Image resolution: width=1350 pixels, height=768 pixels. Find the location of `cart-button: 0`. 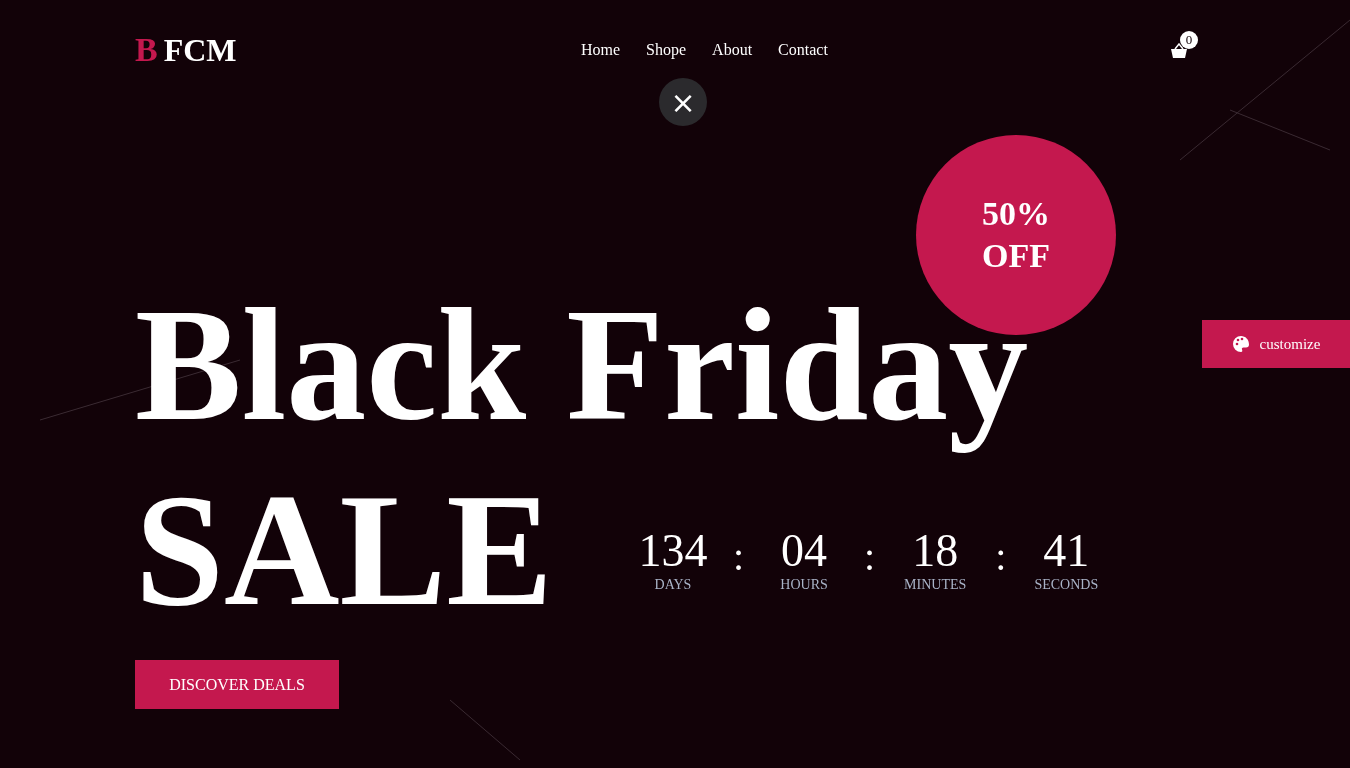

cart-button: 0 is located at coordinates (1185, 46).